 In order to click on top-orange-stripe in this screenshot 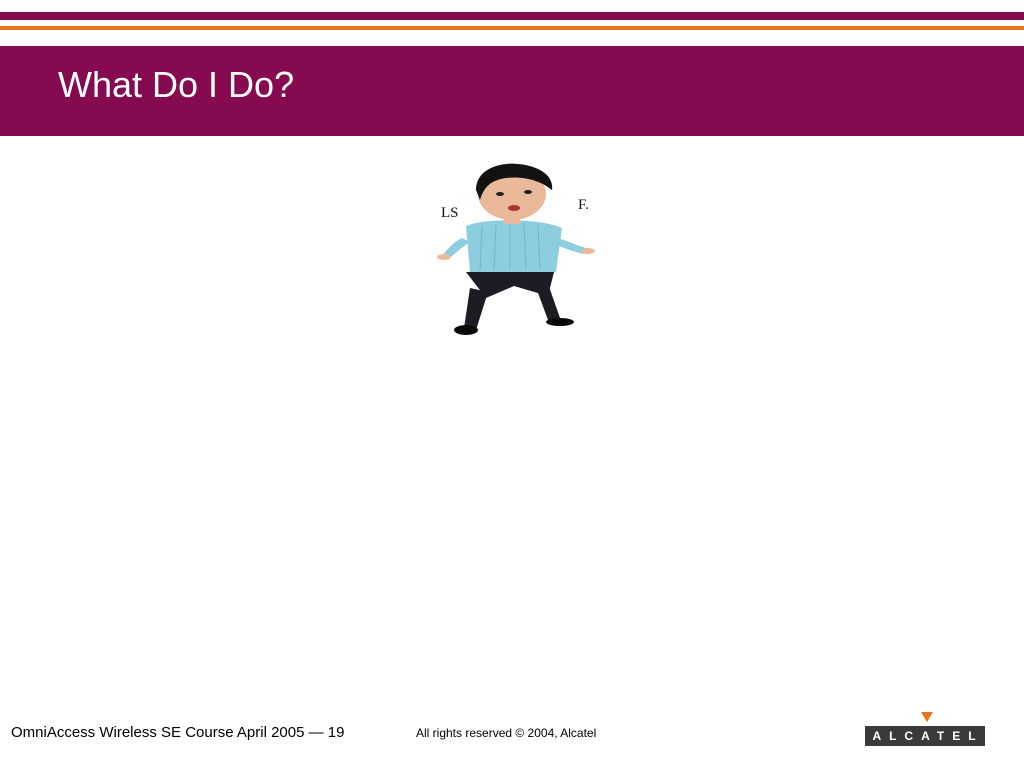, I will do `click(512, 28)`.